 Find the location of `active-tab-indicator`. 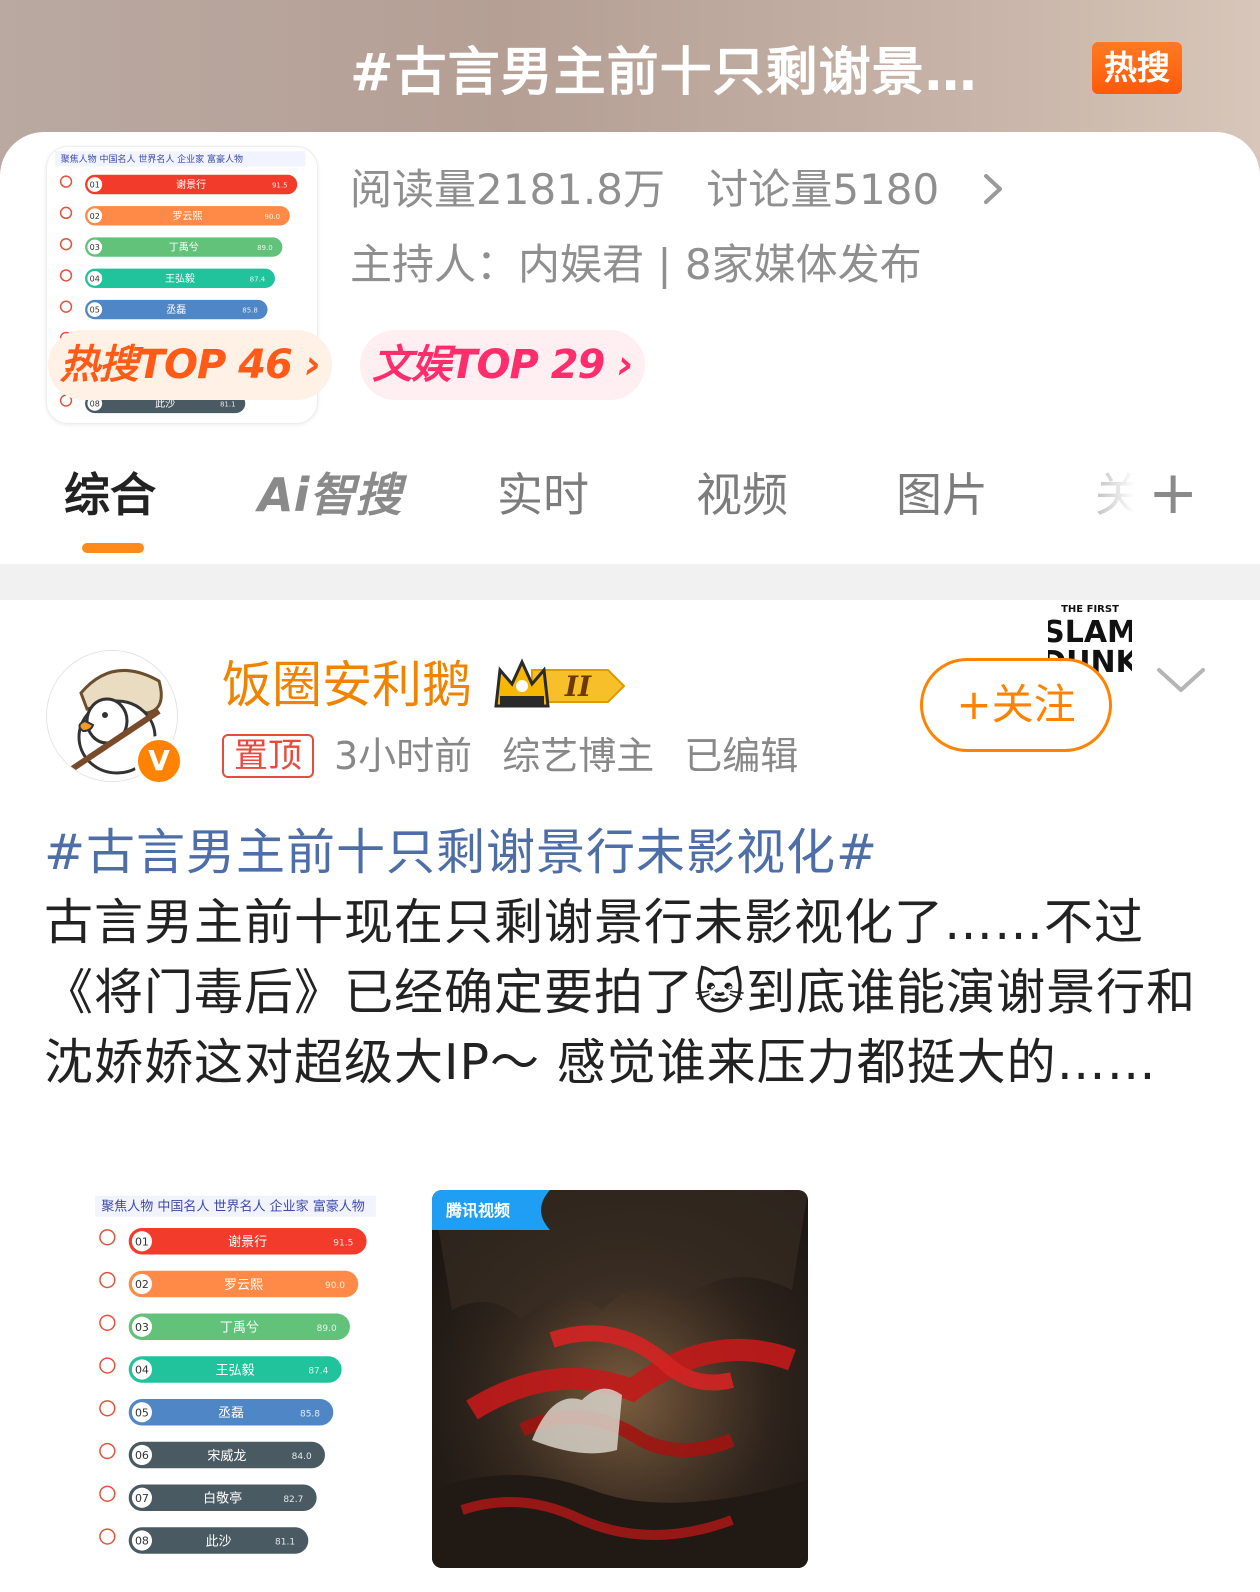

active-tab-indicator is located at coordinates (113, 548).